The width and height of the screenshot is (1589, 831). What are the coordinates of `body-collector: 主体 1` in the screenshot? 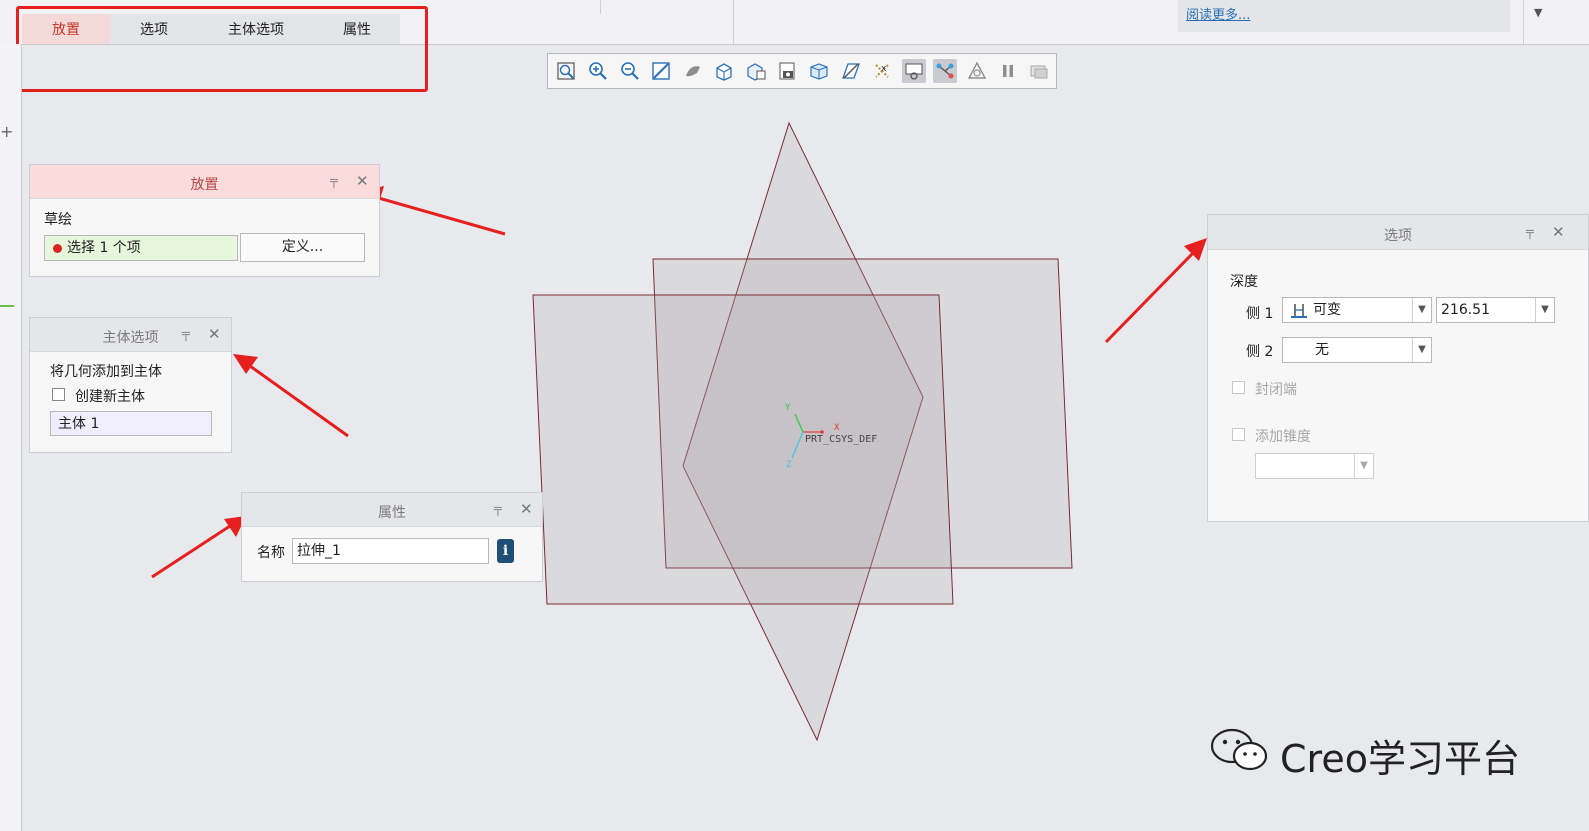 It's located at (131, 423).